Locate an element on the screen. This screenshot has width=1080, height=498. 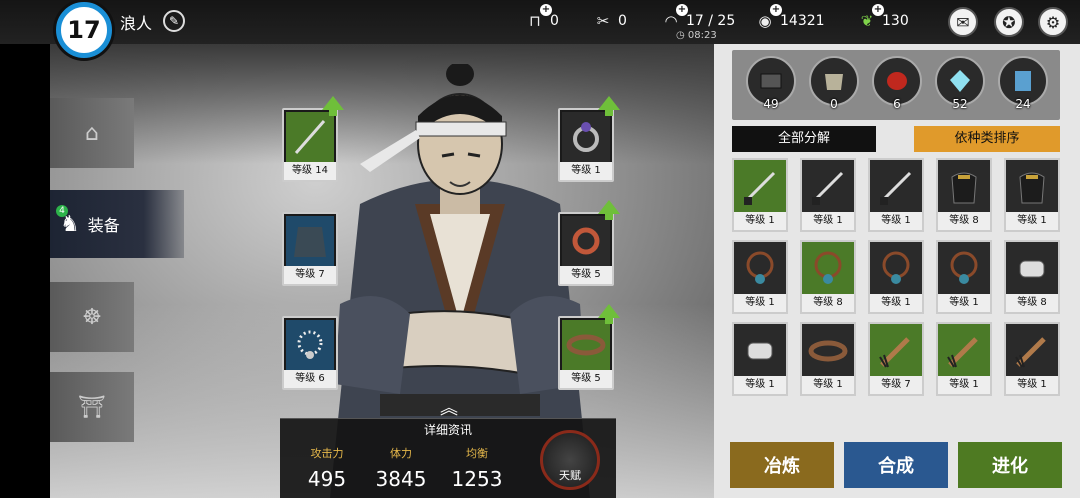
coin-icon: ◉ + is located at coordinates (770, 17).